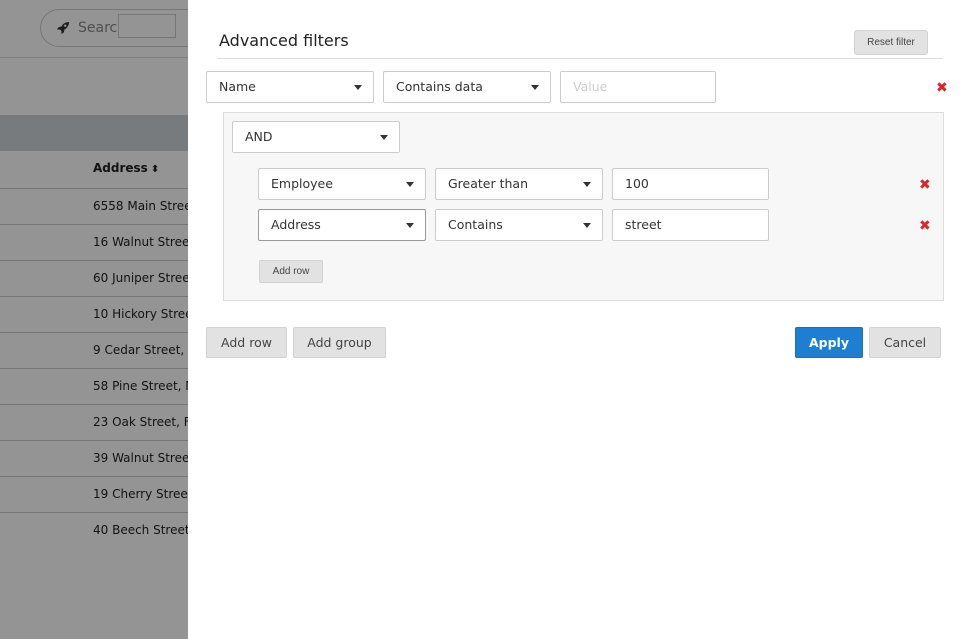 This screenshot has height=639, width=960. Describe the element at coordinates (339, 342) in the screenshot. I see `add-group-button: Add group` at that location.